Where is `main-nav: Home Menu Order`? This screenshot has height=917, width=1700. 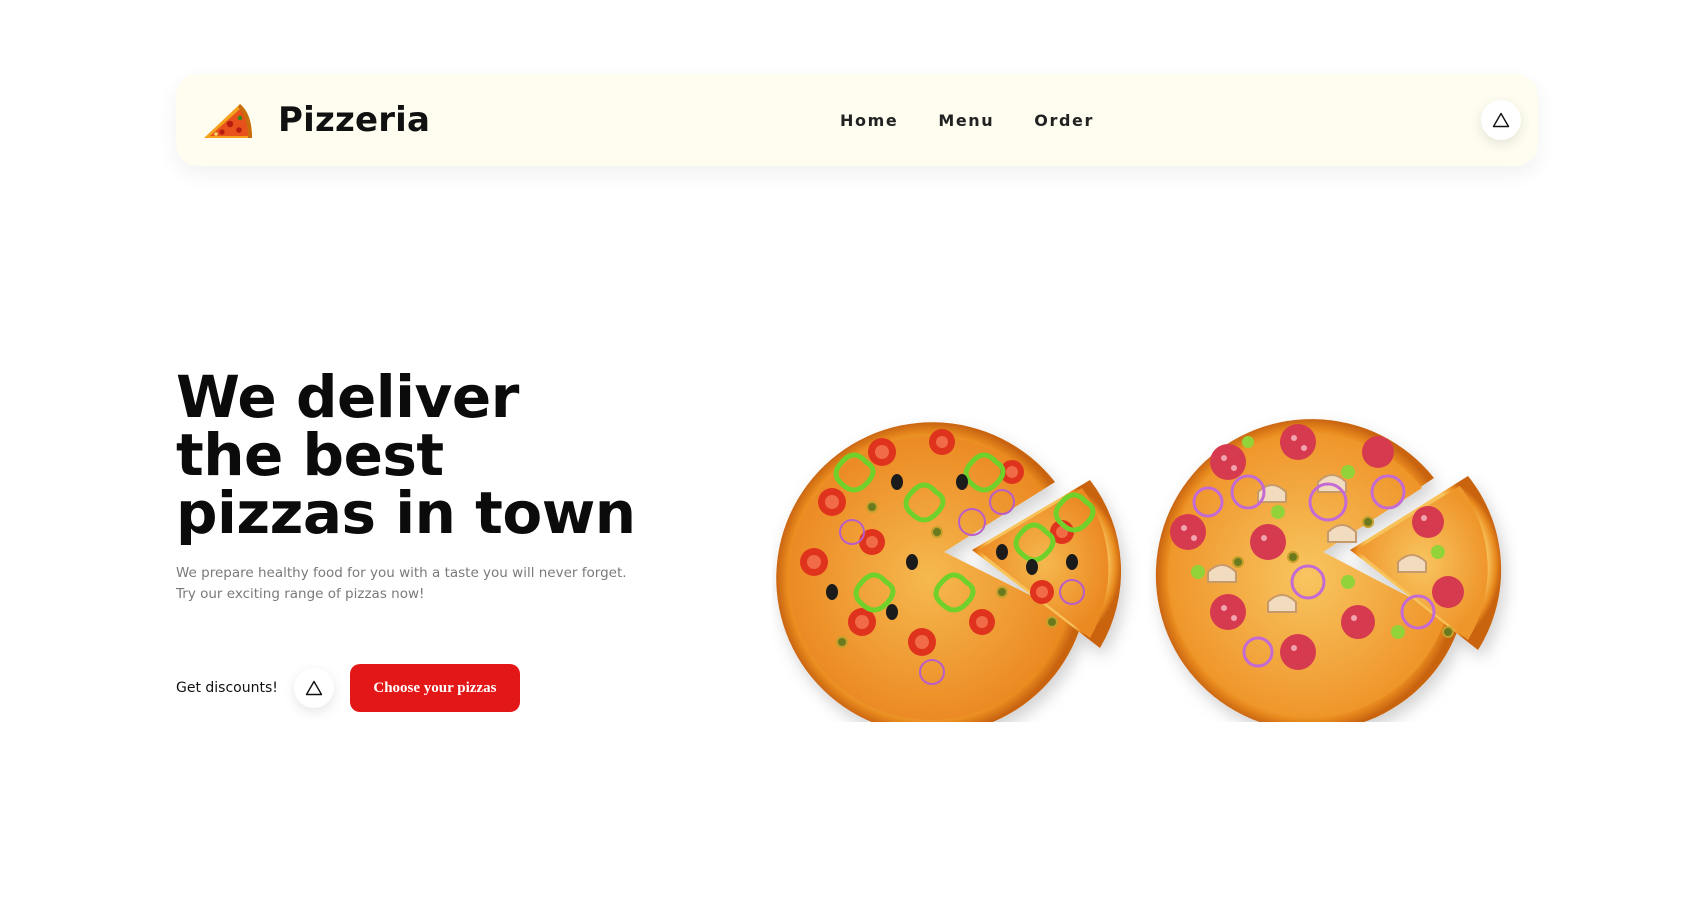
main-nav: Home Menu Order is located at coordinates (967, 120).